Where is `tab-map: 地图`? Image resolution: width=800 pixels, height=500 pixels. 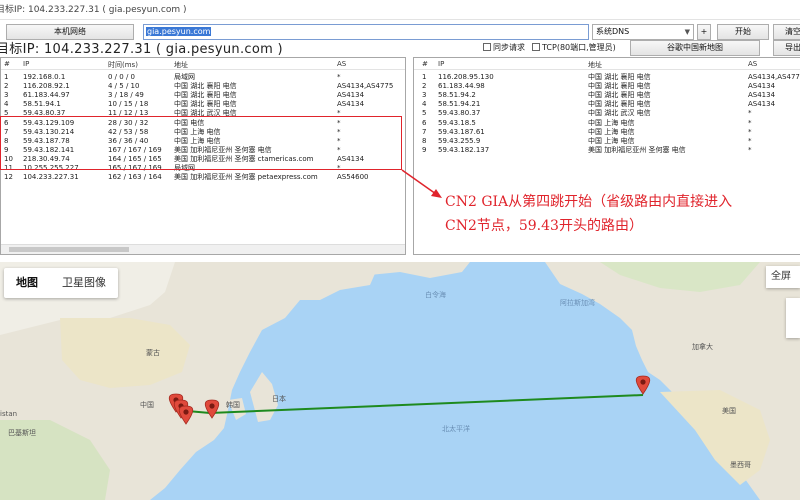
tab-map: 地图 is located at coordinates (27, 283).